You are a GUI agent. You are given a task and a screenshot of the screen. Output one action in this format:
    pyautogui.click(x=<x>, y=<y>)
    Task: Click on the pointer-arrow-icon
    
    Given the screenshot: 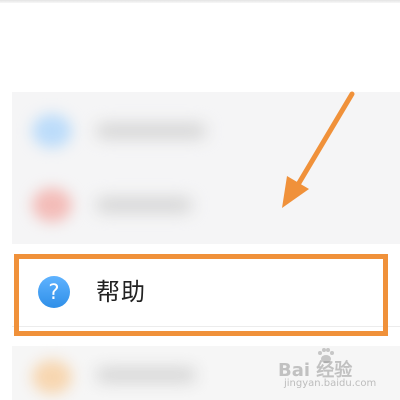 What is the action you would take?
    pyautogui.click(x=318, y=149)
    